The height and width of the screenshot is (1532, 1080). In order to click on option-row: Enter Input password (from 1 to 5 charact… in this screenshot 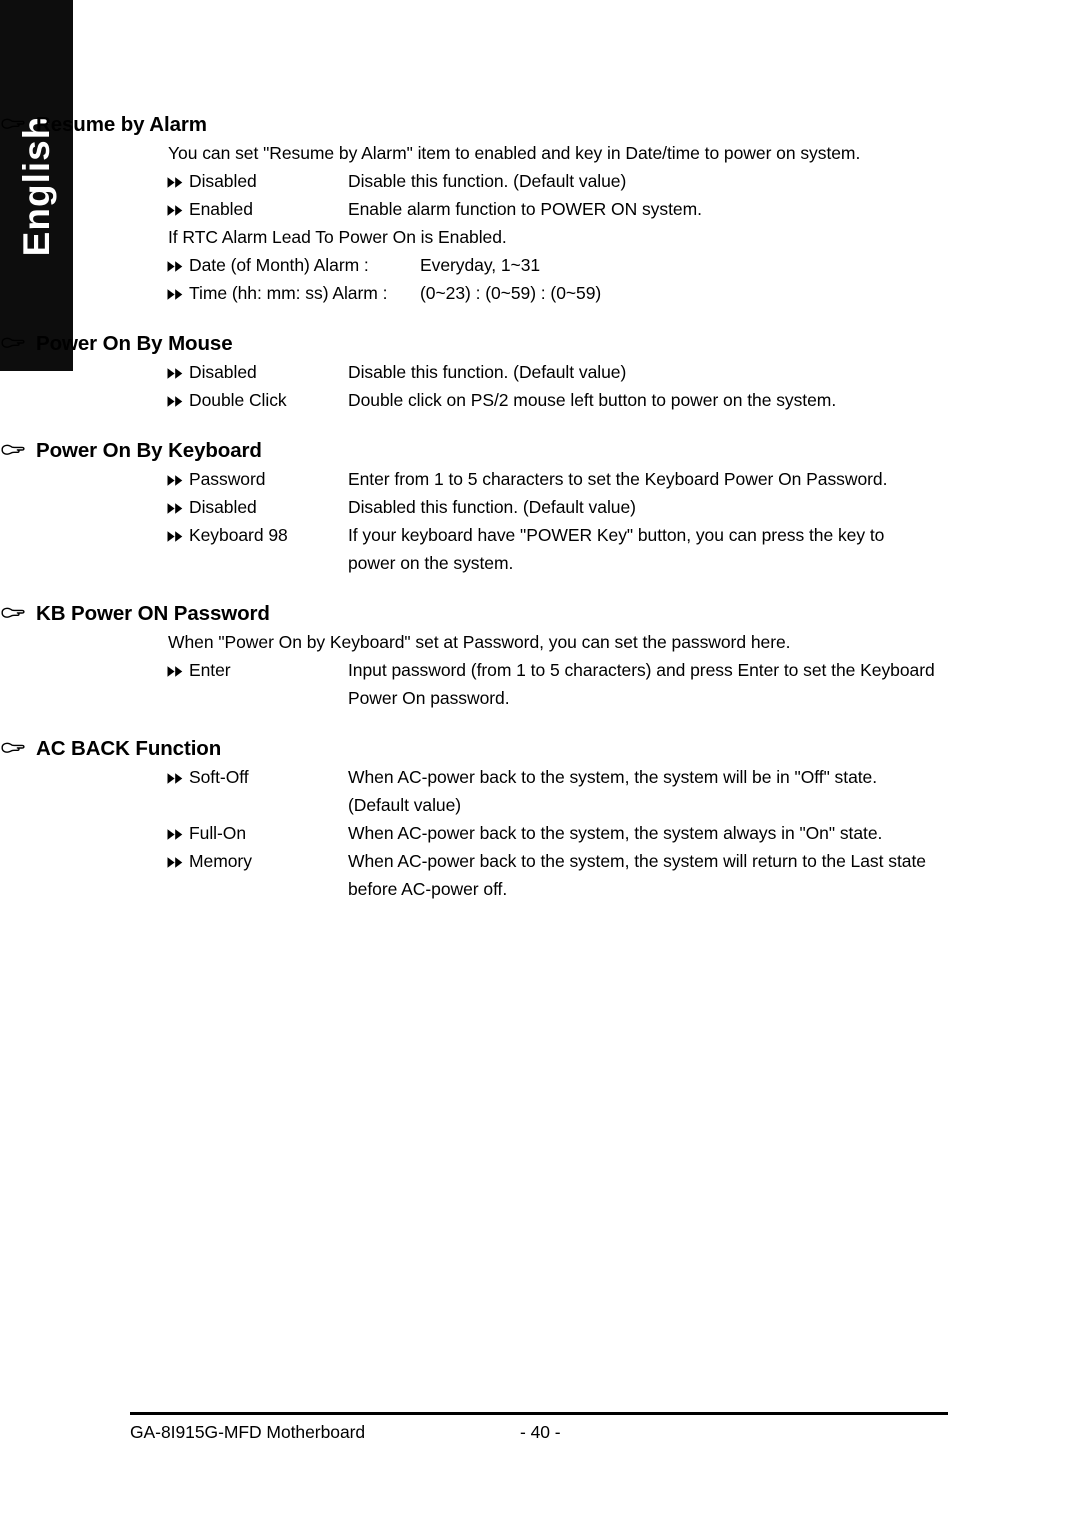, I will do `click(623, 684)`.